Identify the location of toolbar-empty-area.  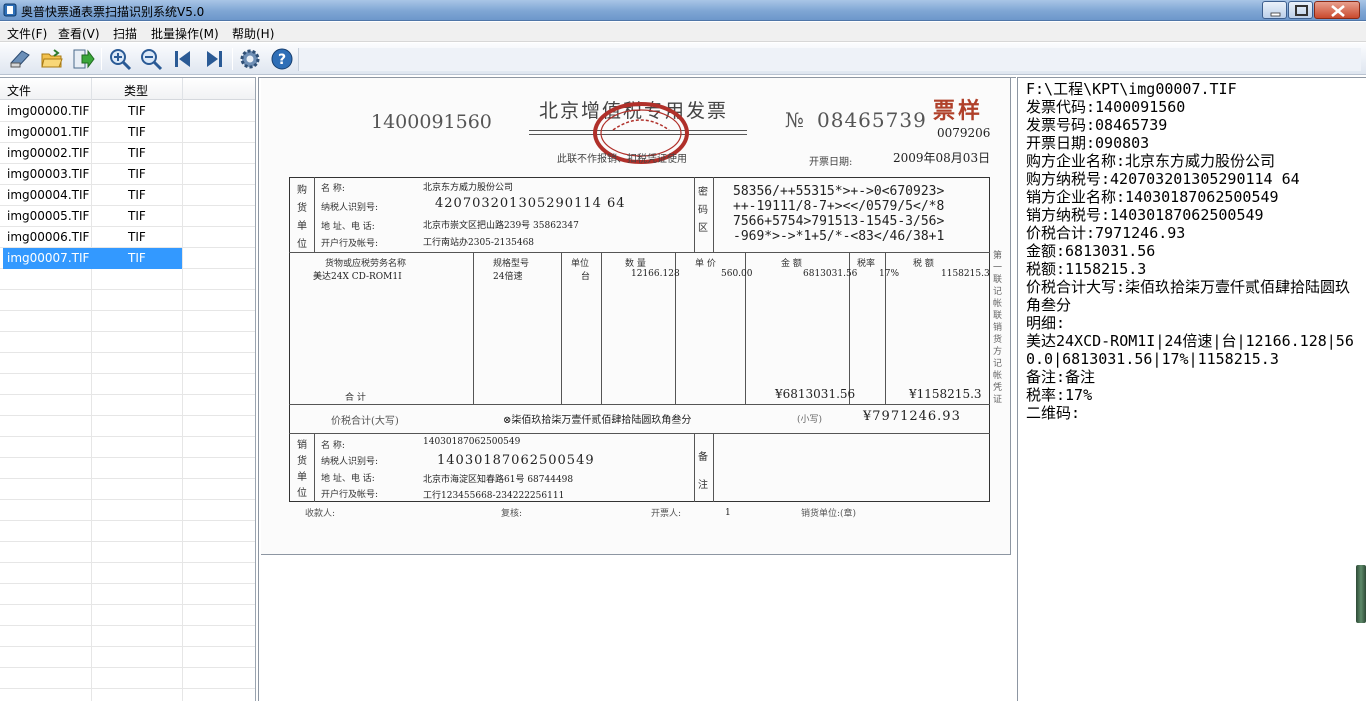
(829, 59).